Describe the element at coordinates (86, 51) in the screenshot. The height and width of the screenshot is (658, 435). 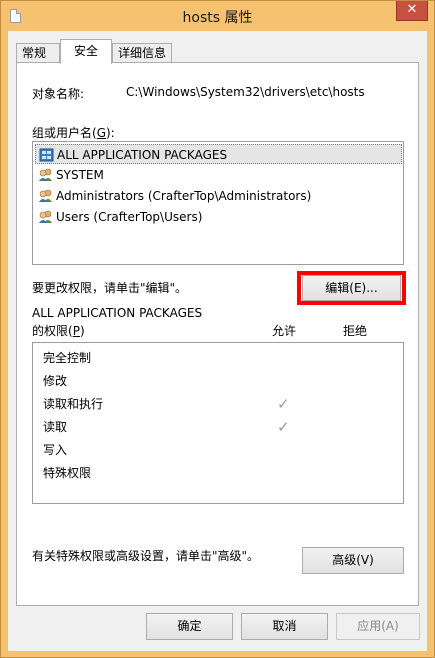
I see `tab-security: 安全` at that location.